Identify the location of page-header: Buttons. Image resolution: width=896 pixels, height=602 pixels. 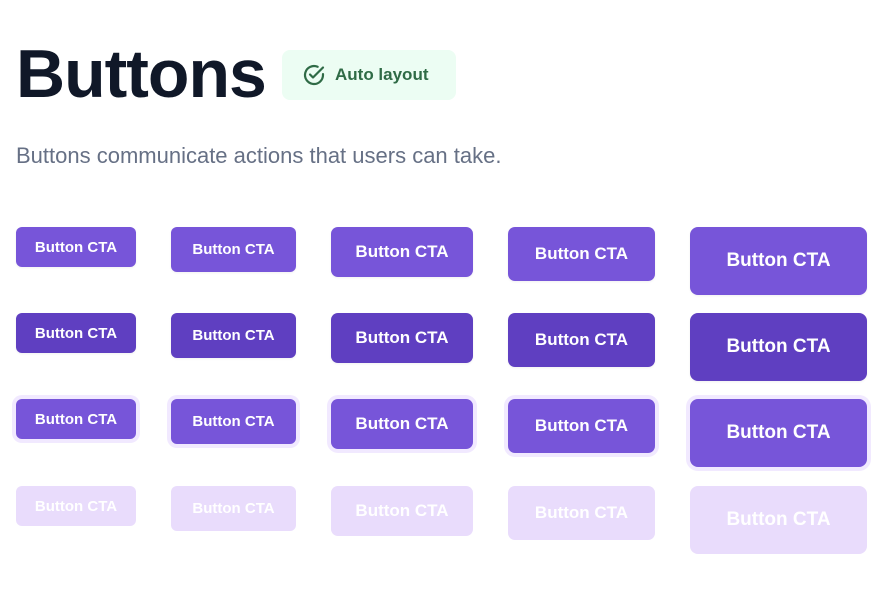
(141, 74).